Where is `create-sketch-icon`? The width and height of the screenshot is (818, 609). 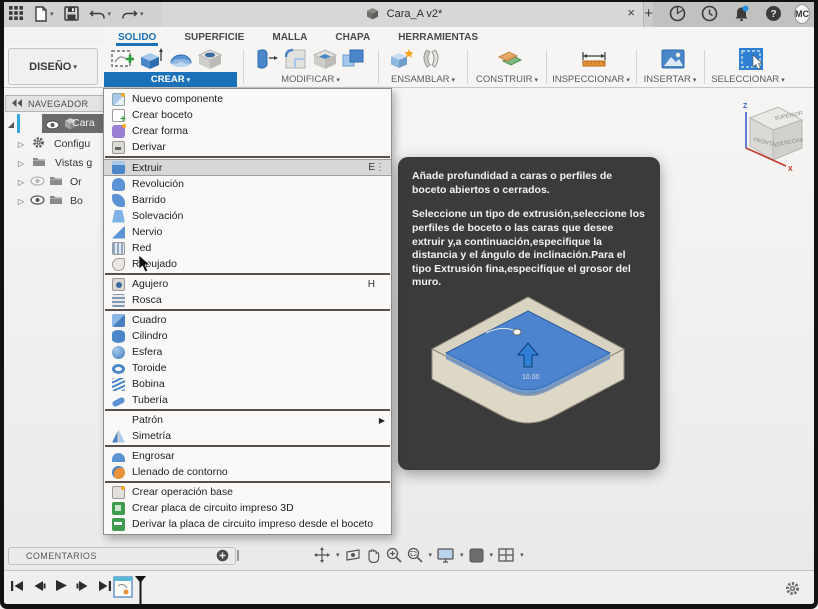
create-sketch-icon is located at coordinates (123, 59).